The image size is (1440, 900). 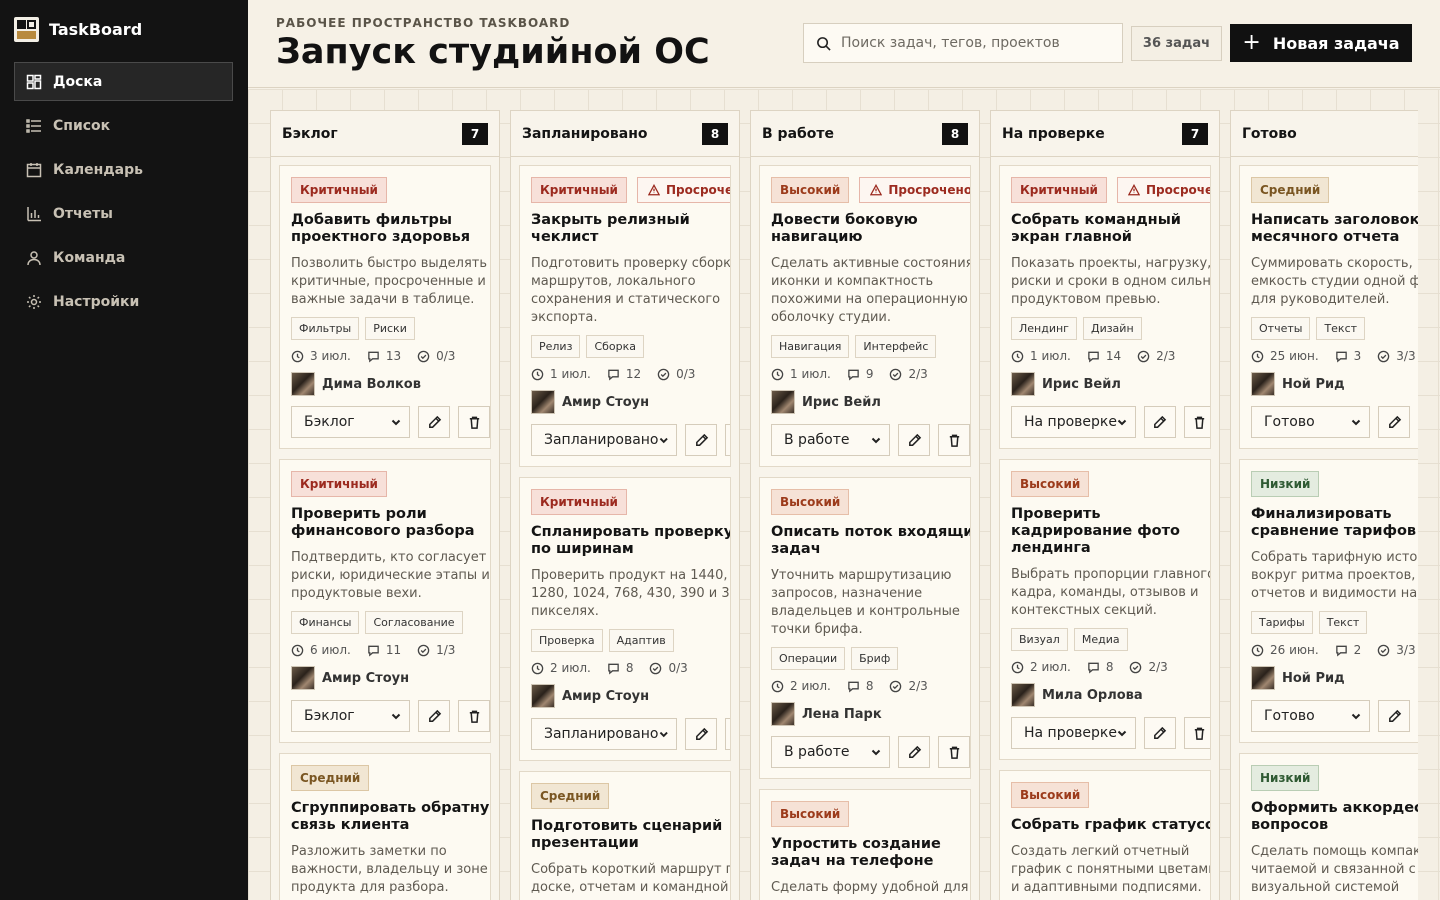 I want to click on card-title: Проверить кадрирование фото лендинга, so click(x=1110, y=531).